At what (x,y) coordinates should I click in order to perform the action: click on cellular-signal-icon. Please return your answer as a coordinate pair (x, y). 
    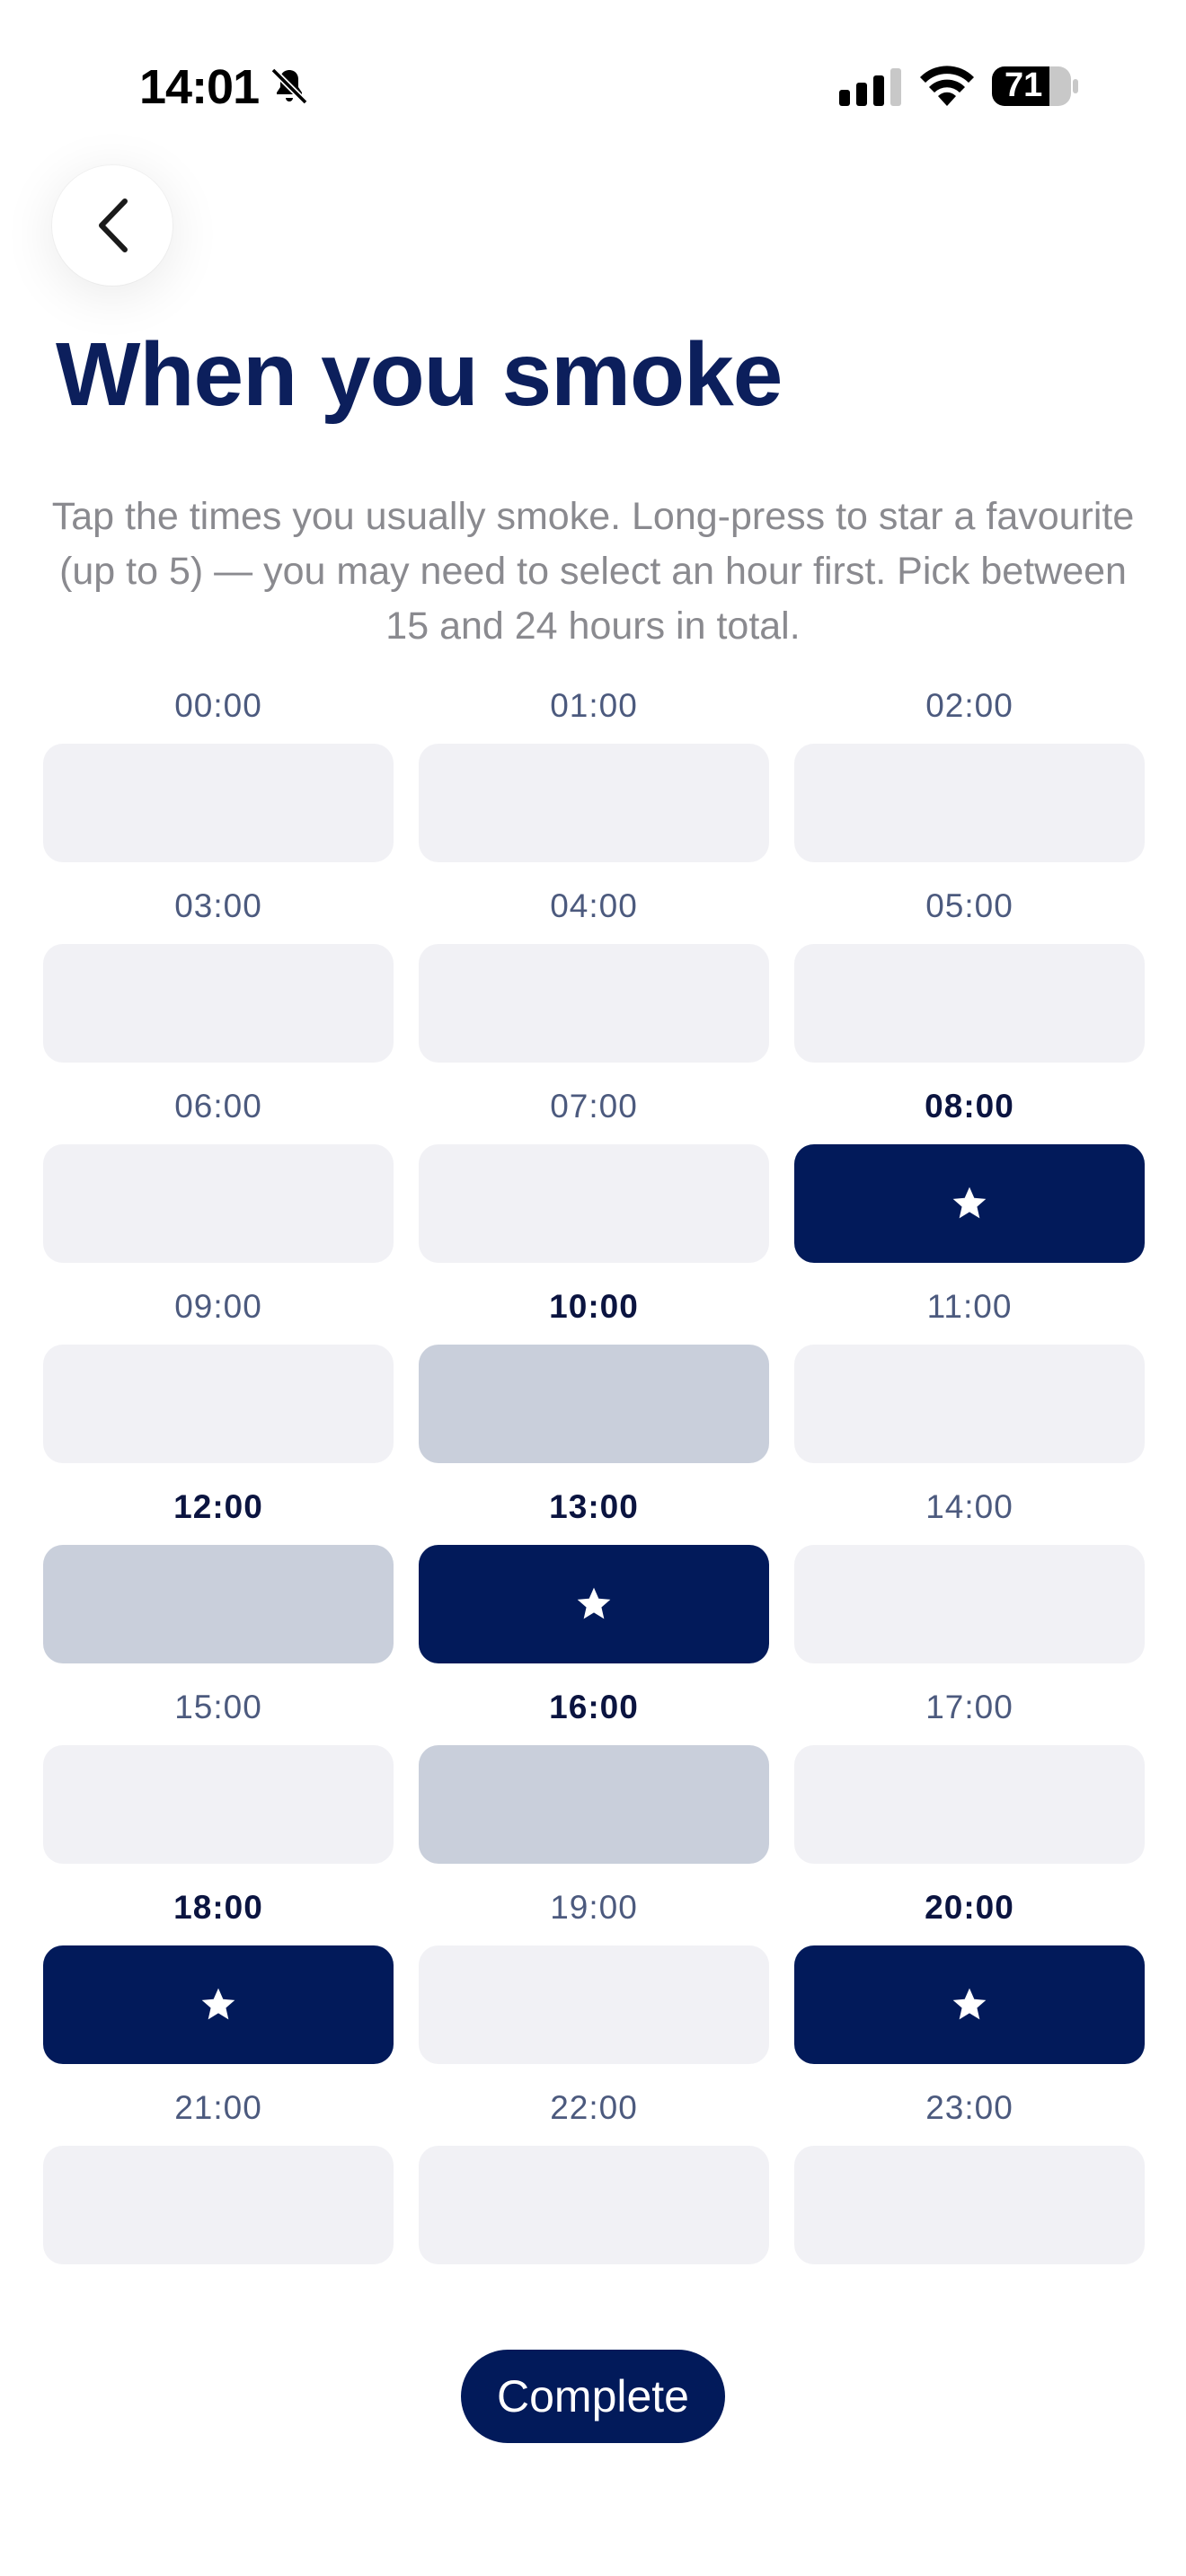
    Looking at the image, I should click on (870, 87).